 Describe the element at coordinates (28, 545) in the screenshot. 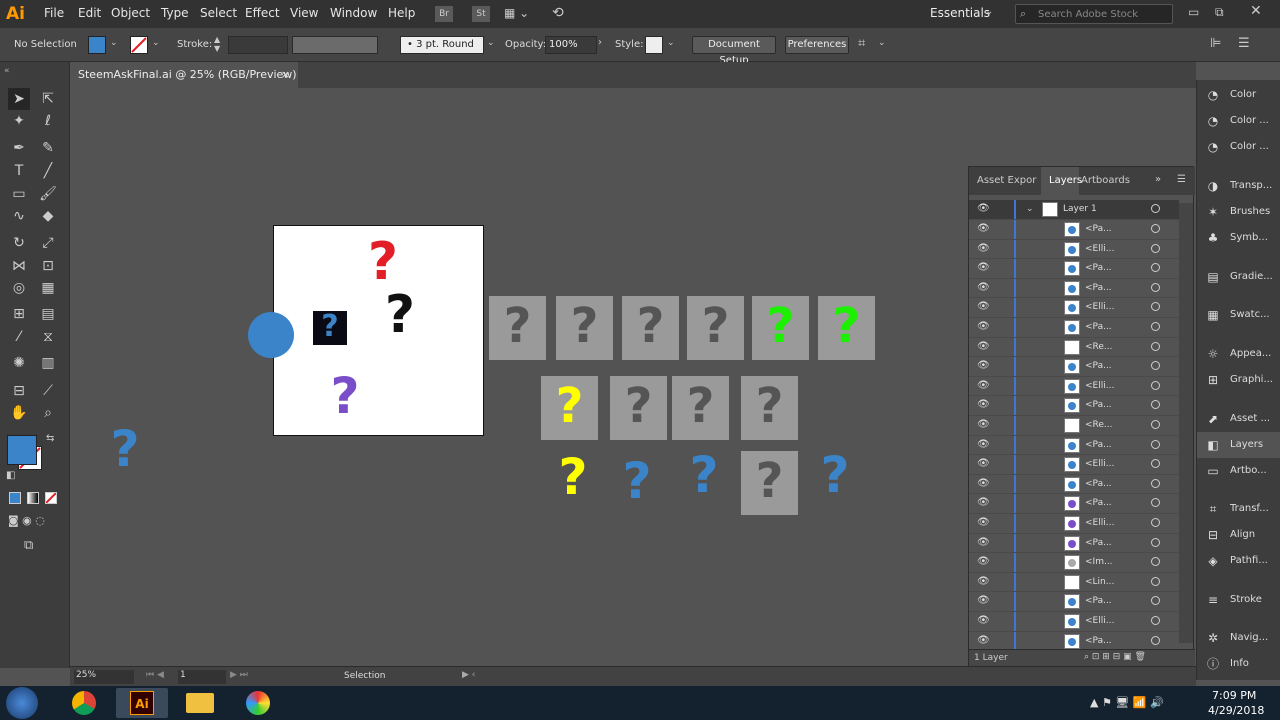

I see `screen-mode-icon: ⧉` at that location.